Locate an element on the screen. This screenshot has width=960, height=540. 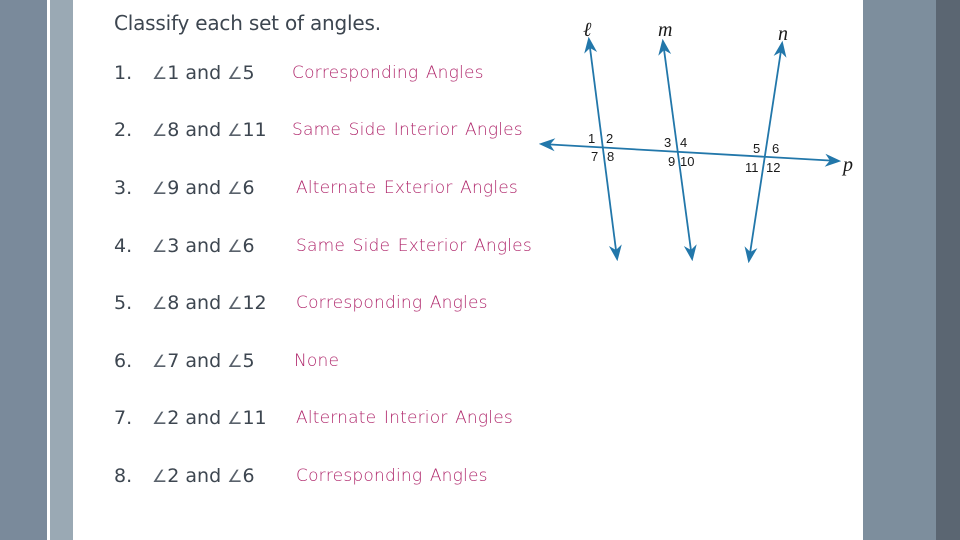
answer-text: Alternate Exterior Angles is located at coordinates (407, 188).